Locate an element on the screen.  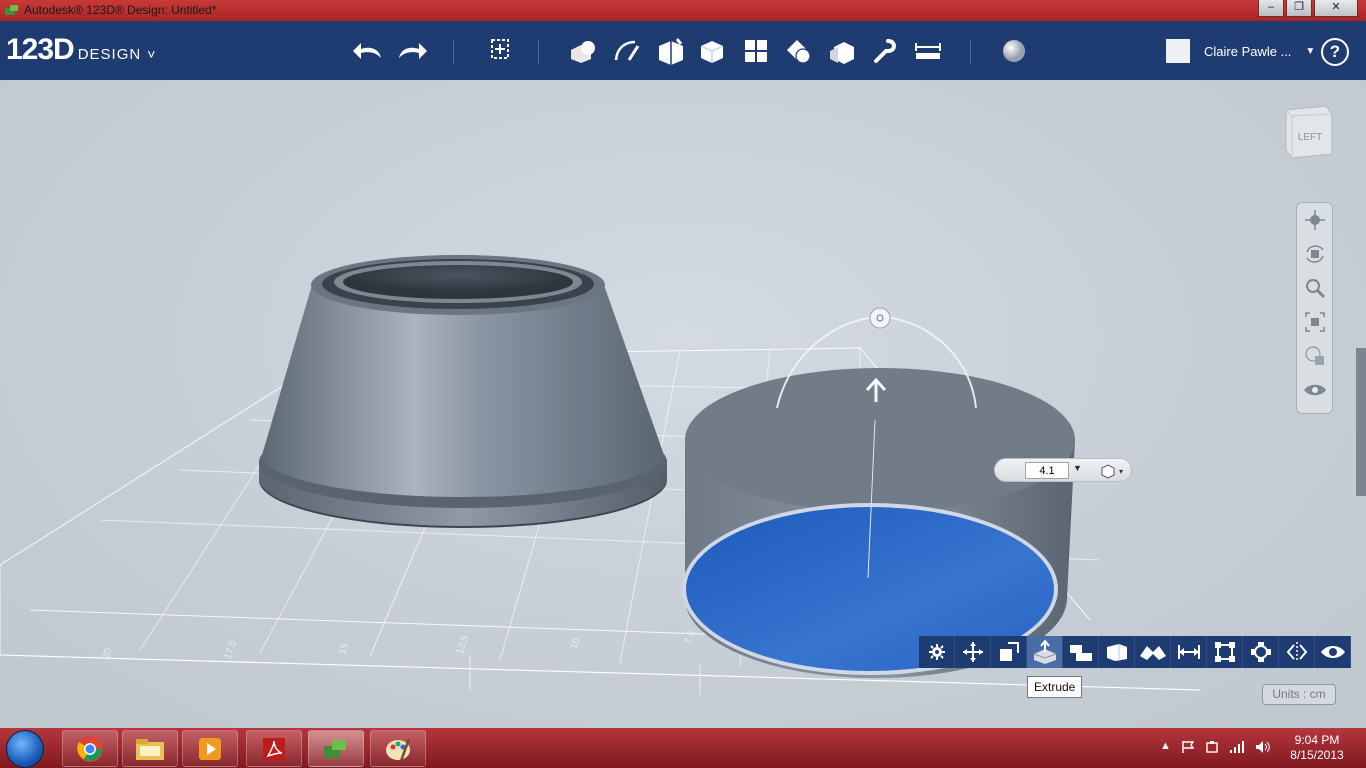
grid-label: 7.5 is located at coordinates (689, 637).